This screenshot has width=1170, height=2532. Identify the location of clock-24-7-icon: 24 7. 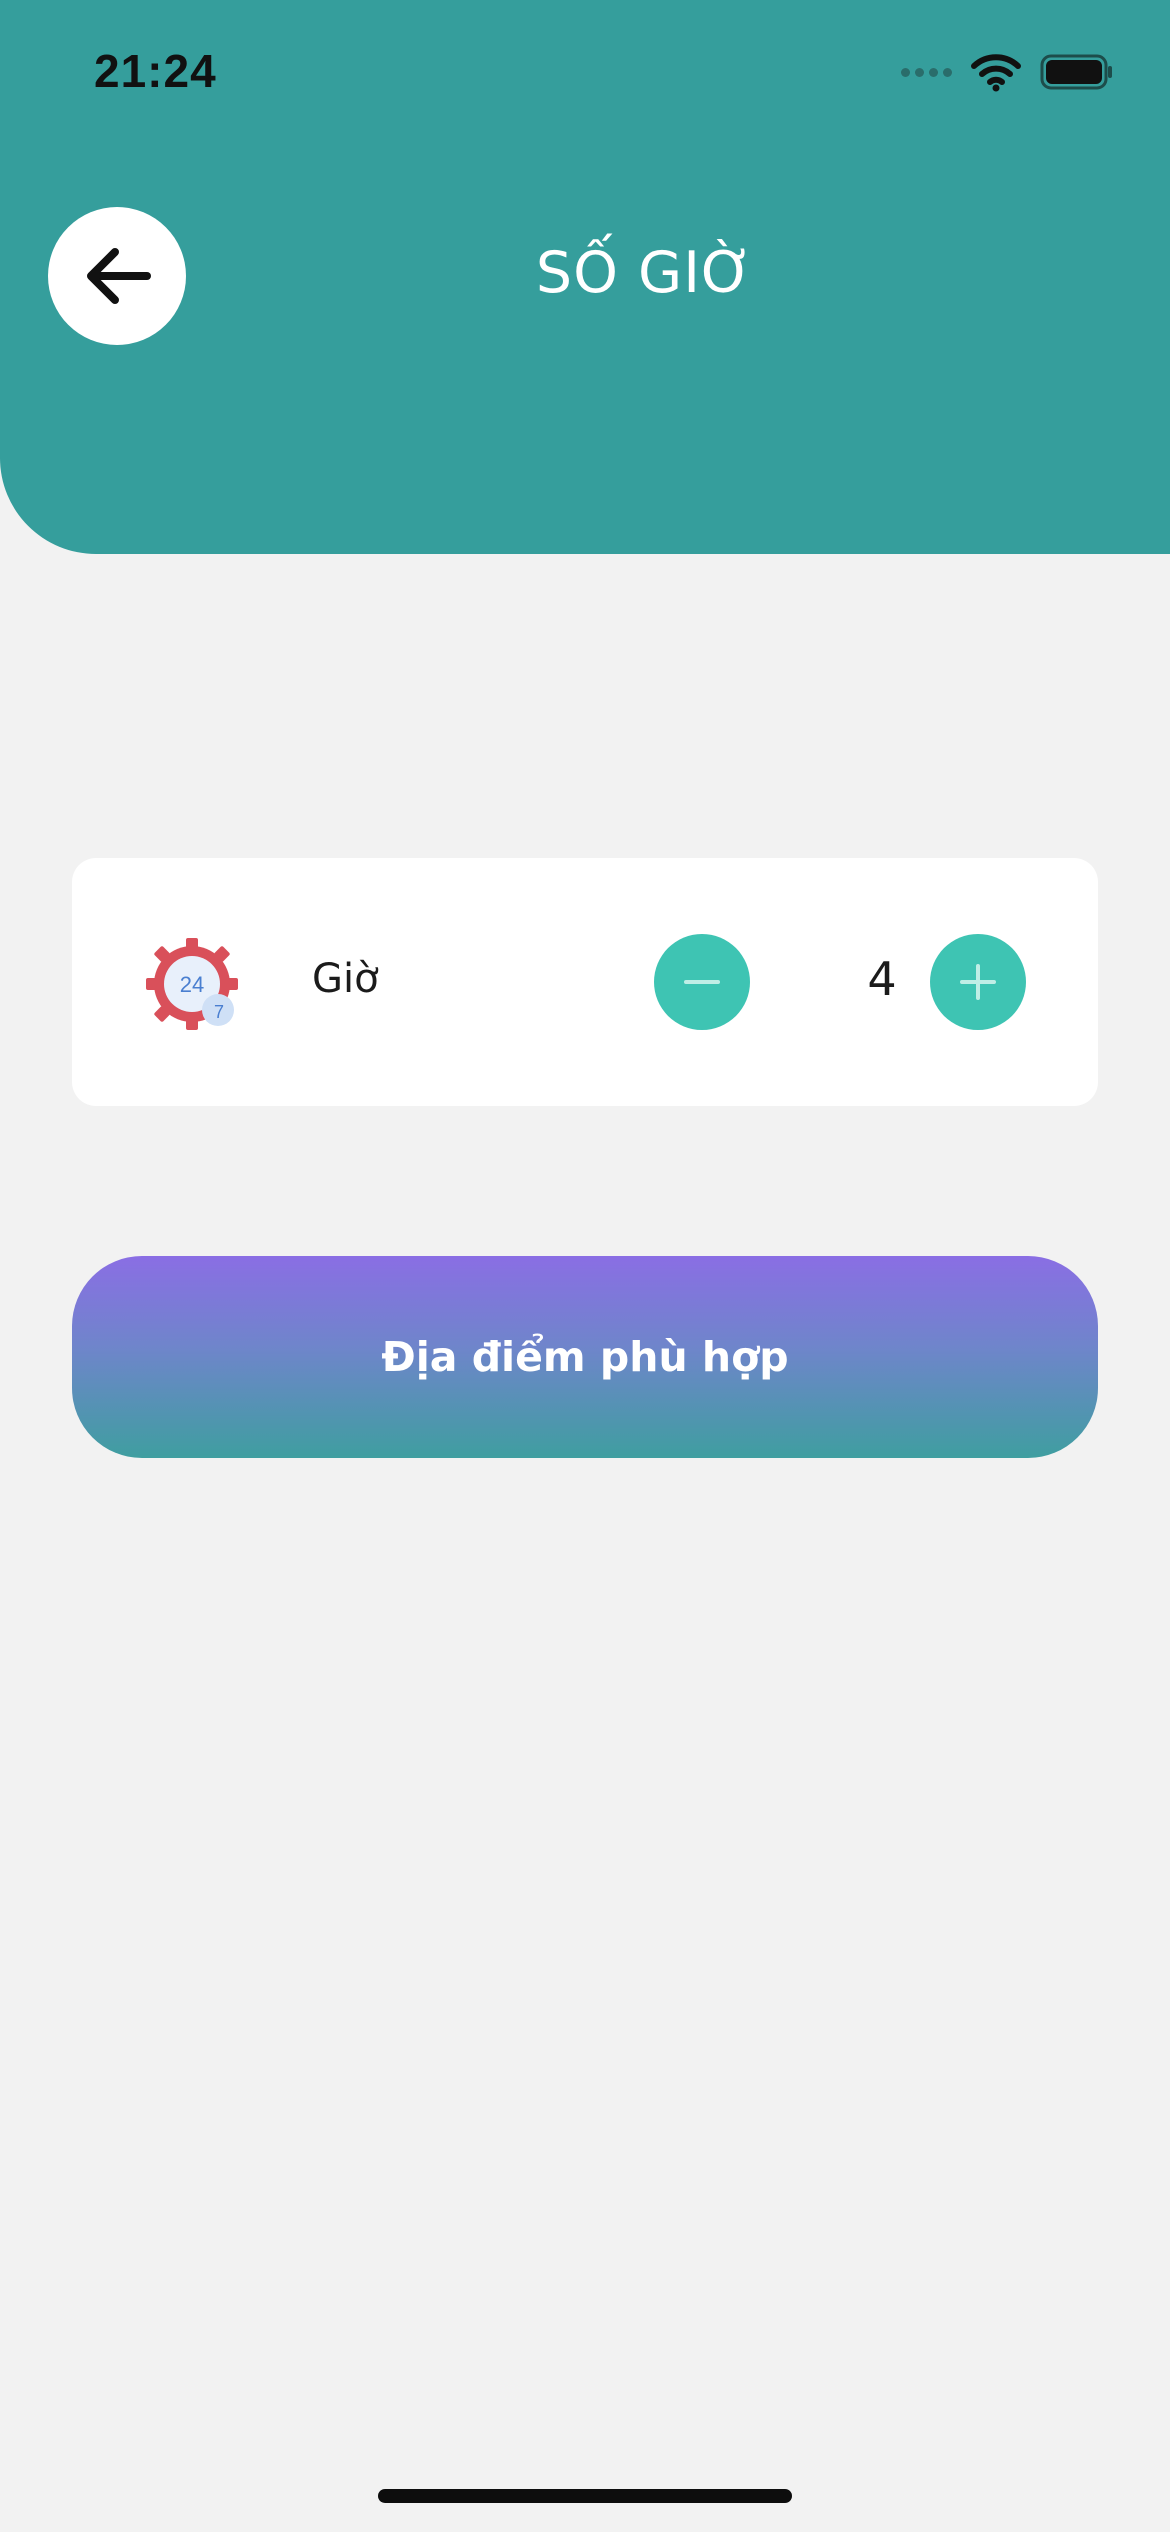
(192, 984).